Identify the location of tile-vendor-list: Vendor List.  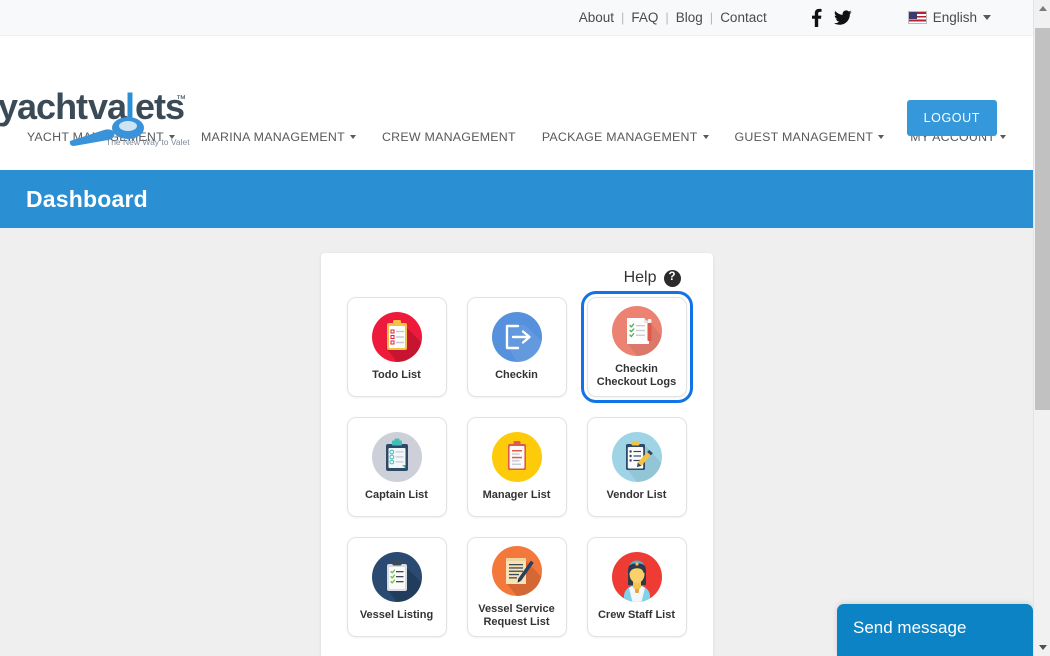
(636, 467).